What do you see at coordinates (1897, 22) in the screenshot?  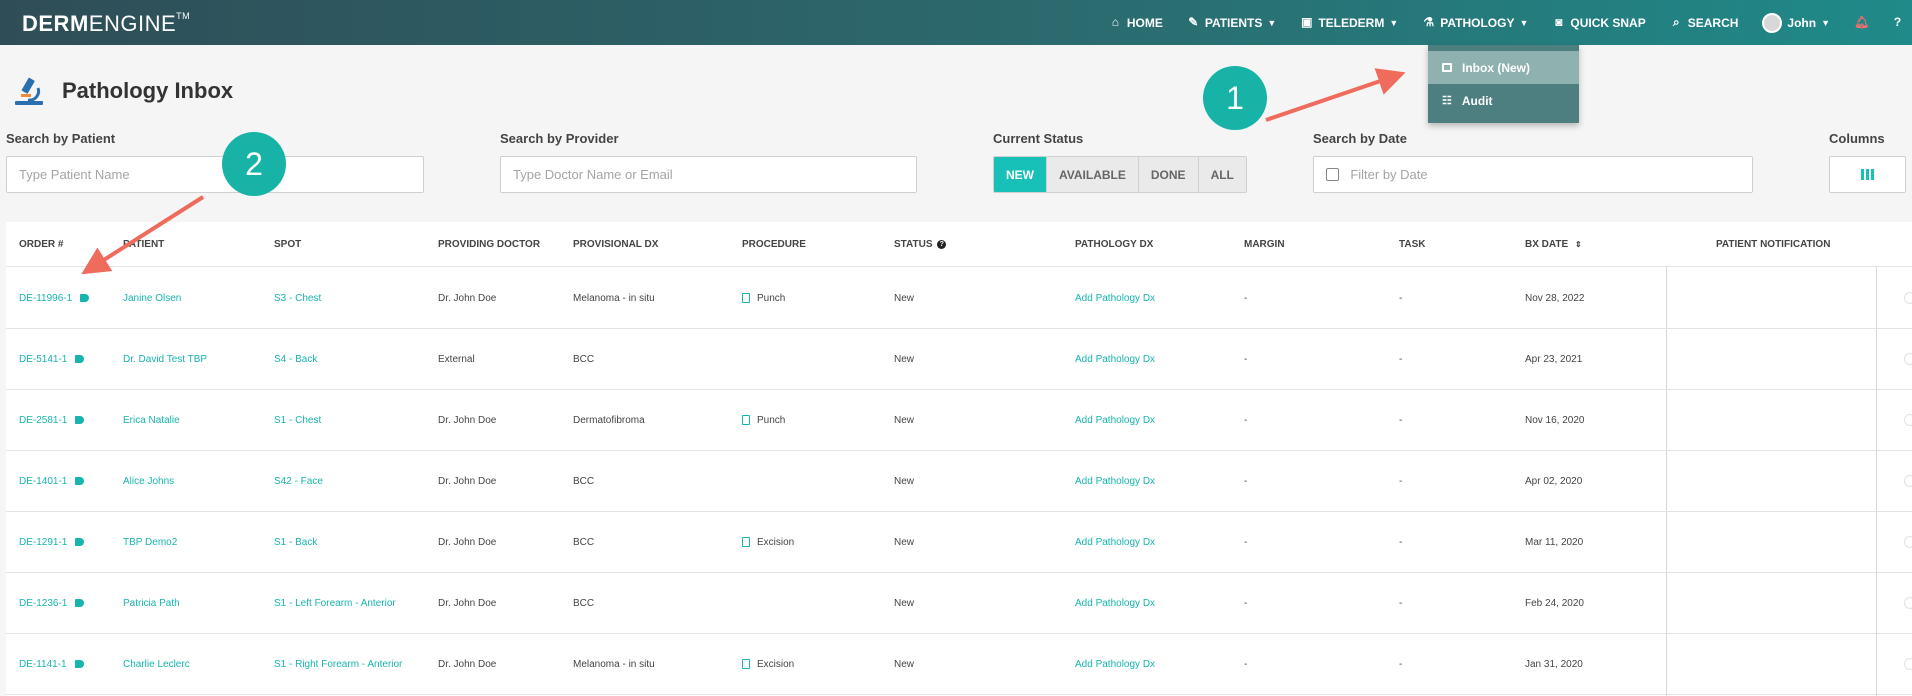 I see `nav-help: ?` at bounding box center [1897, 22].